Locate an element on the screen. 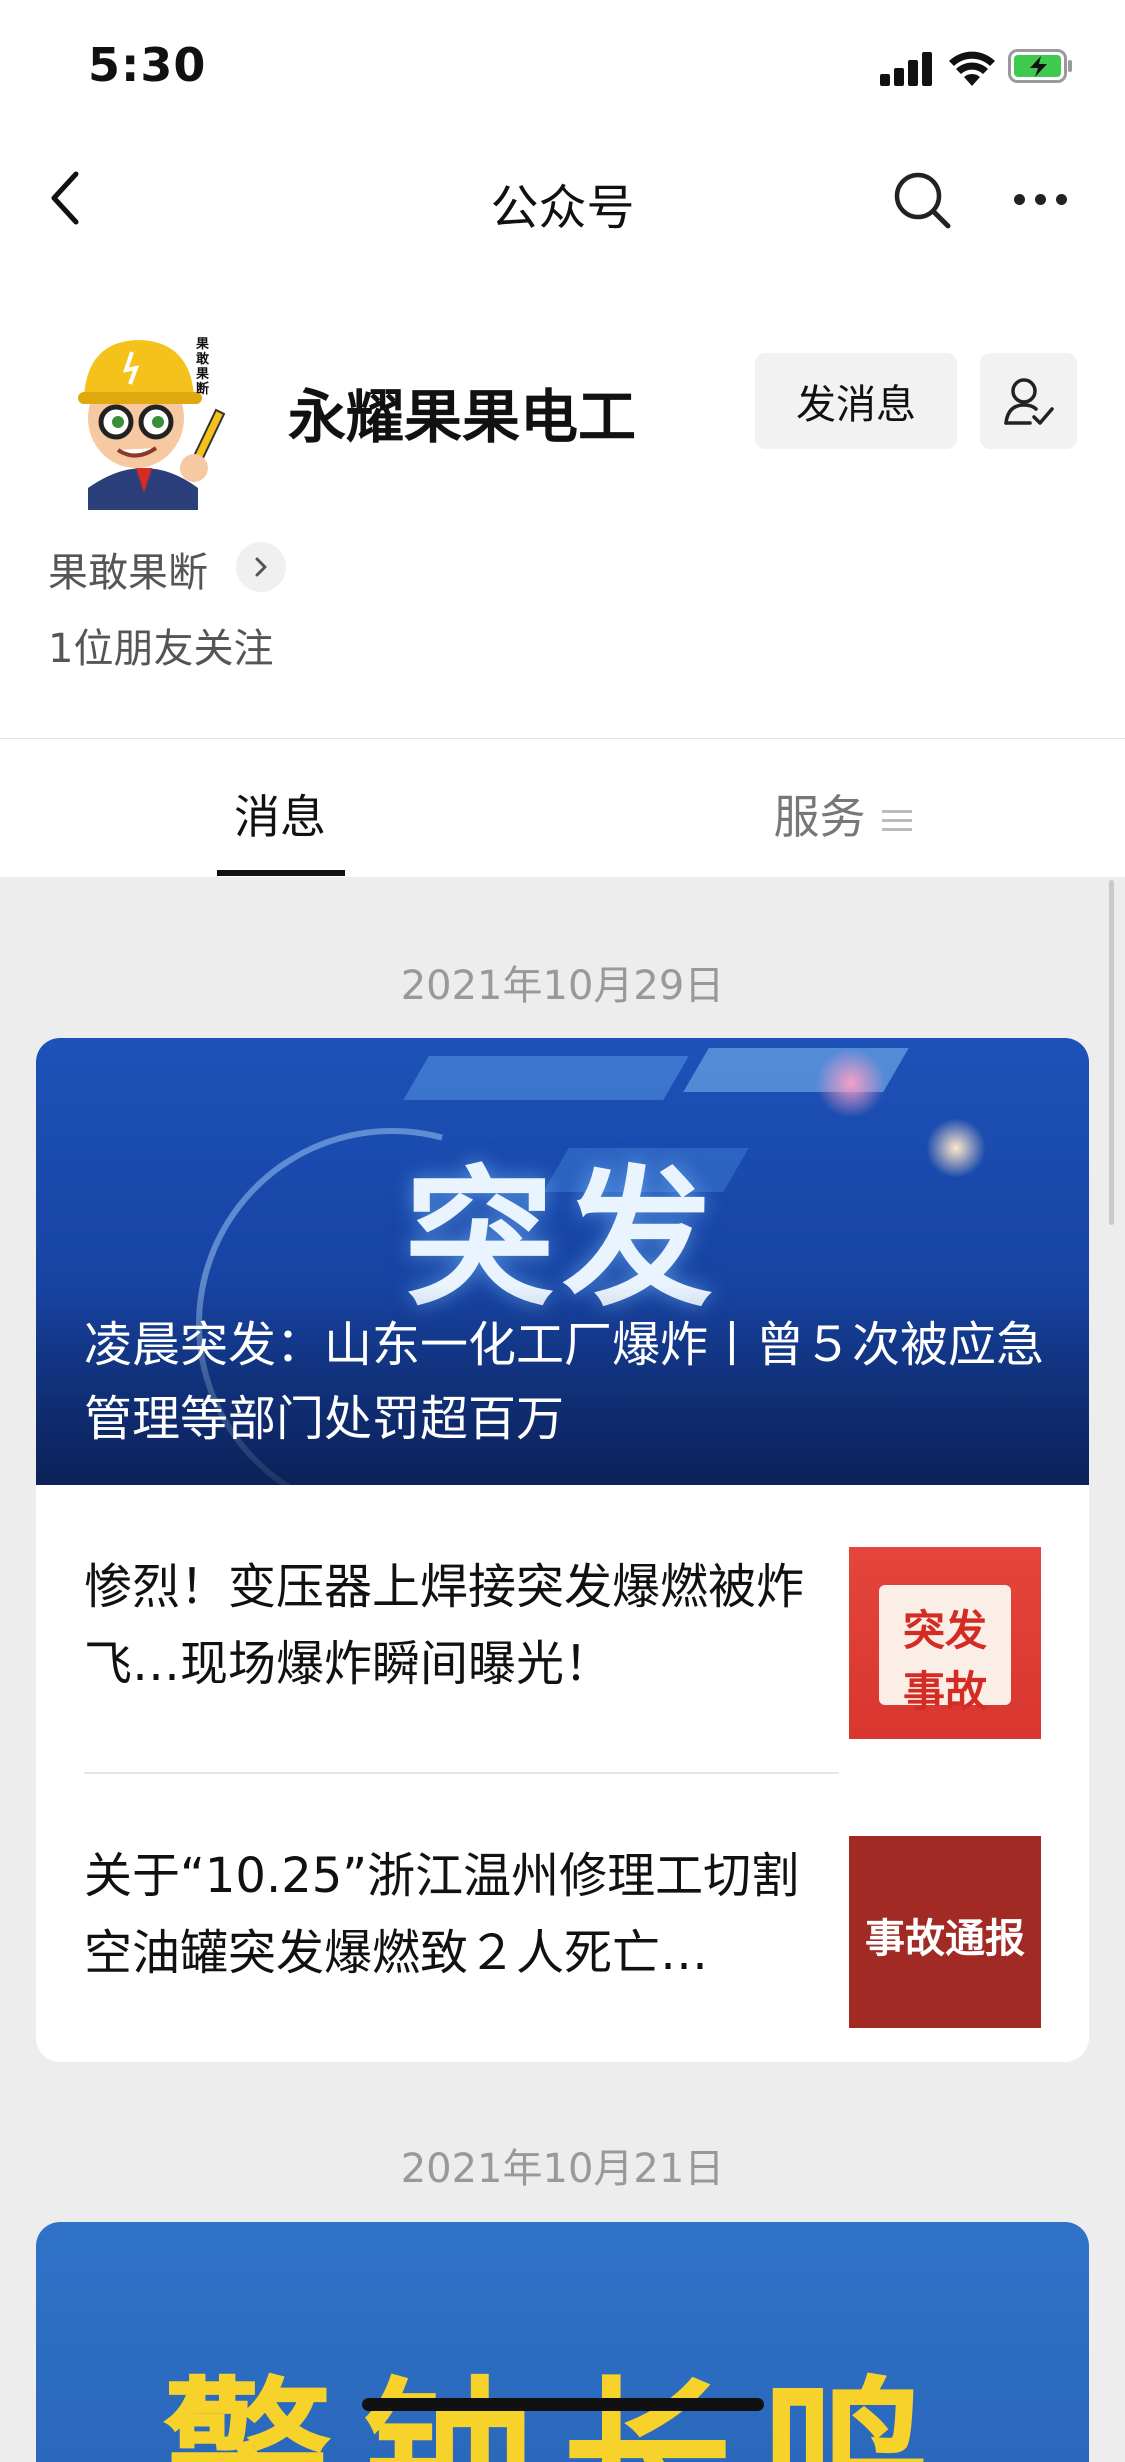  thumbnail-text: 事故通报 is located at coordinates (945, 1939).